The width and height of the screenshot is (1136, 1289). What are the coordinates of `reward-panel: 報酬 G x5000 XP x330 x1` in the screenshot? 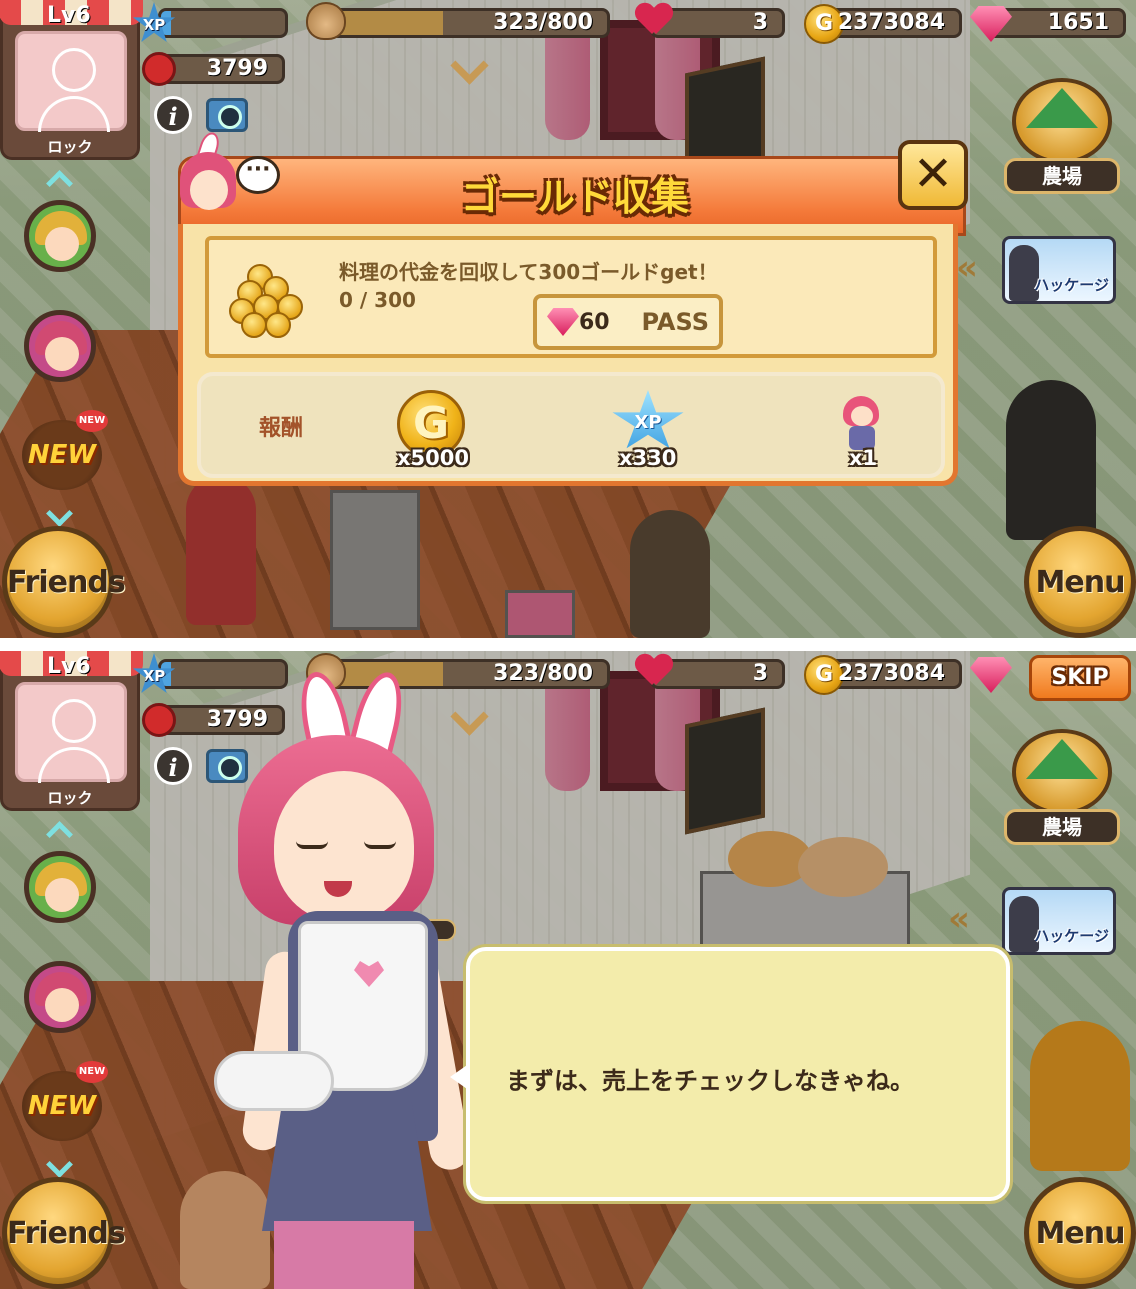 It's located at (571, 425).